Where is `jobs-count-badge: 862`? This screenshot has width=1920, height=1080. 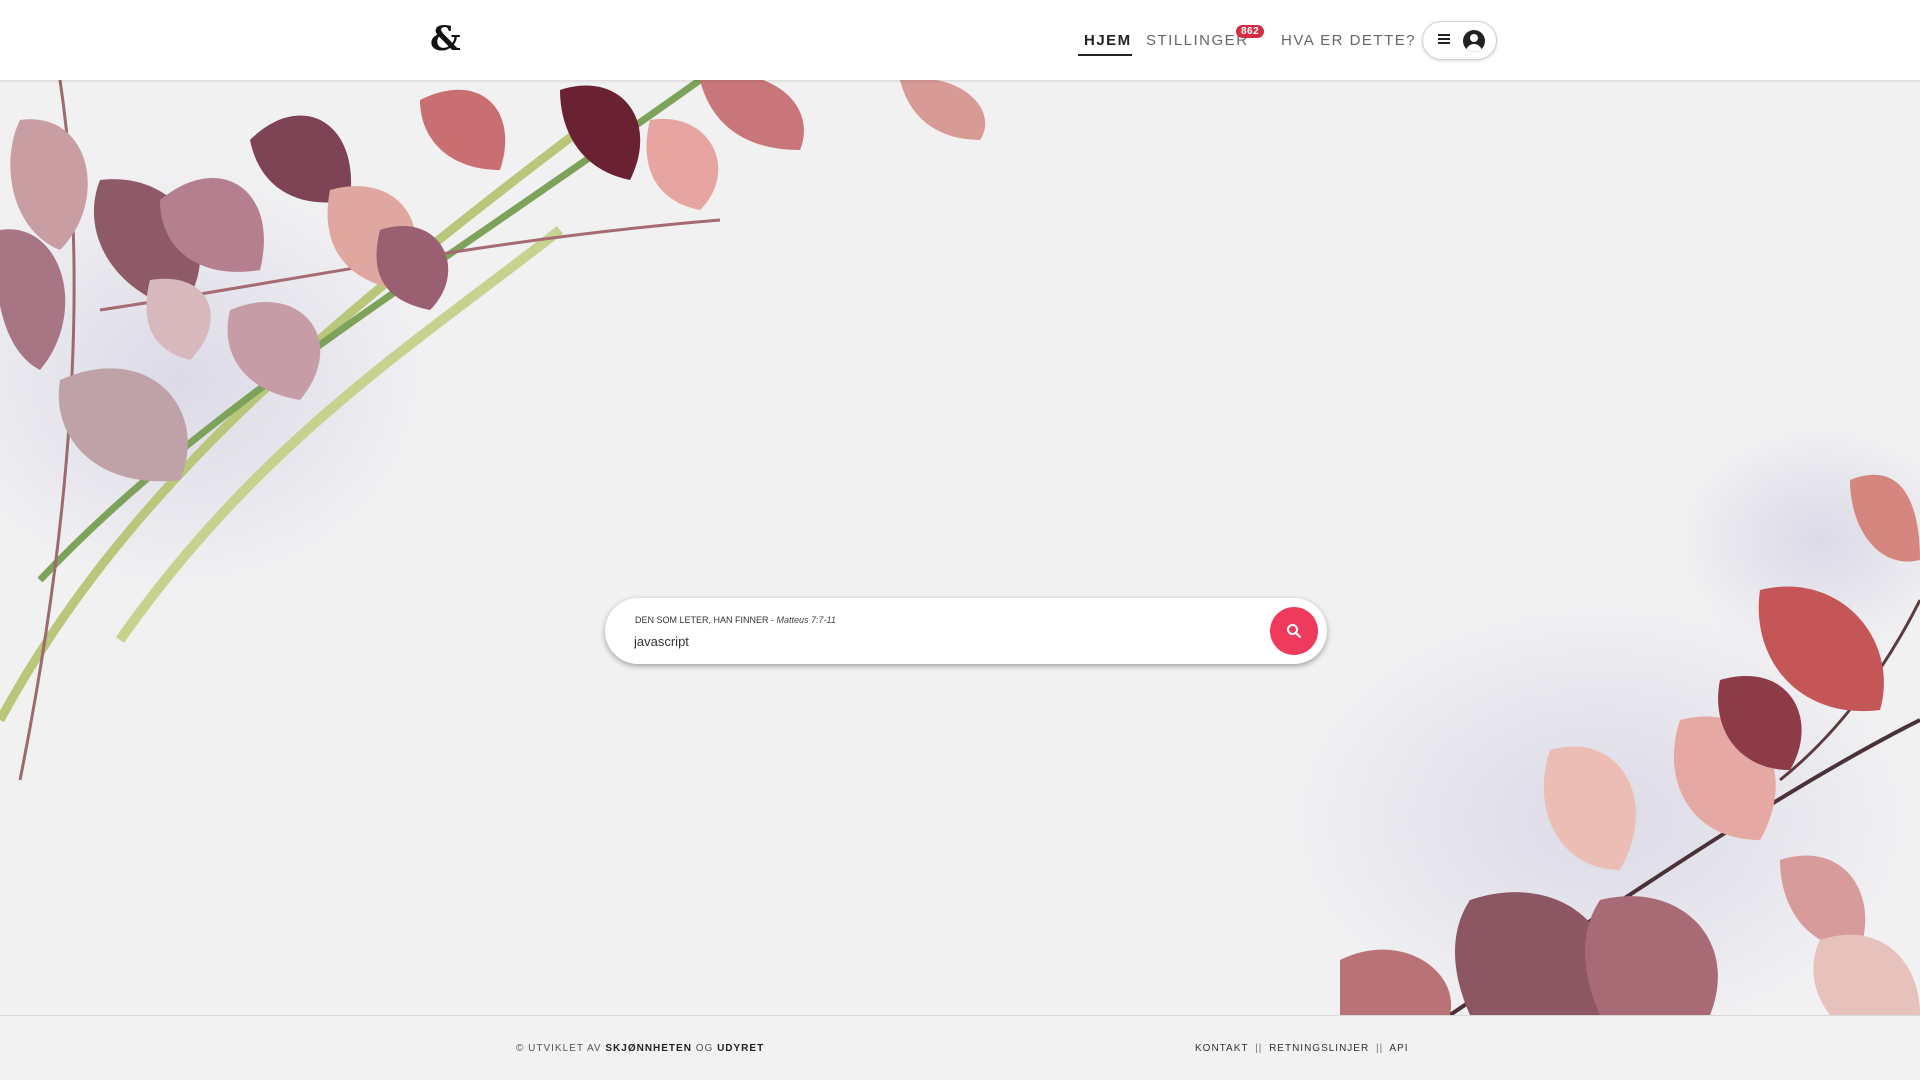
jobs-count-badge: 862 is located at coordinates (1250, 31).